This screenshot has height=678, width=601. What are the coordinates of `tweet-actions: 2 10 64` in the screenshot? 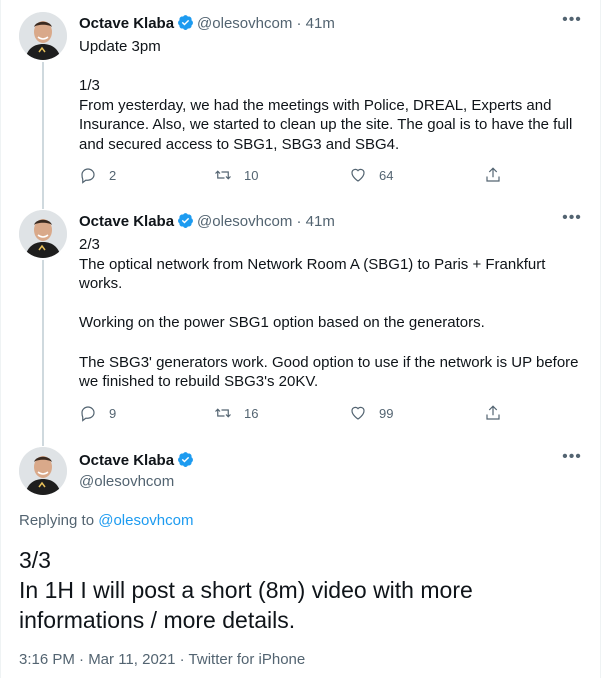 It's located at (294, 175).